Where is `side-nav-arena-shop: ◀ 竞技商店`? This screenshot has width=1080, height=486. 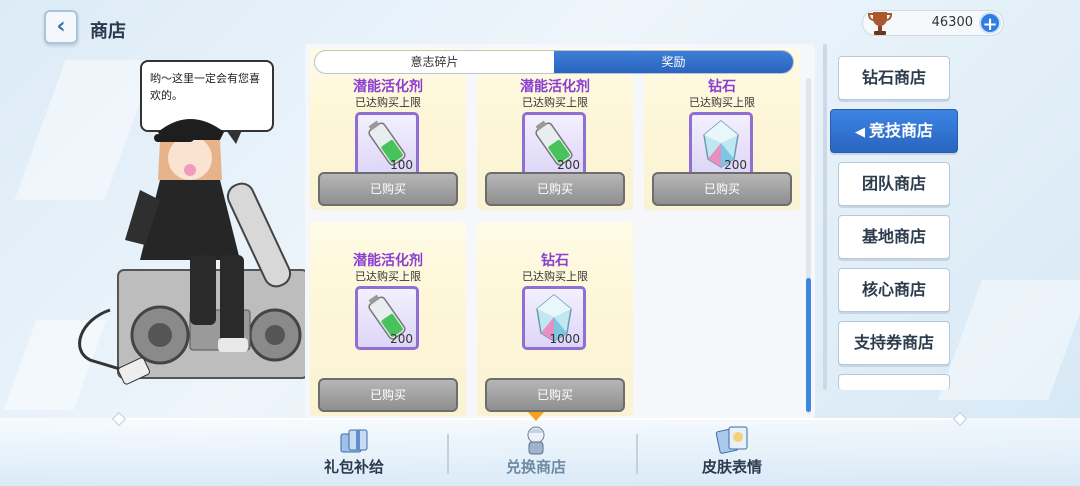 side-nav-arena-shop: ◀ 竞技商店 is located at coordinates (894, 131).